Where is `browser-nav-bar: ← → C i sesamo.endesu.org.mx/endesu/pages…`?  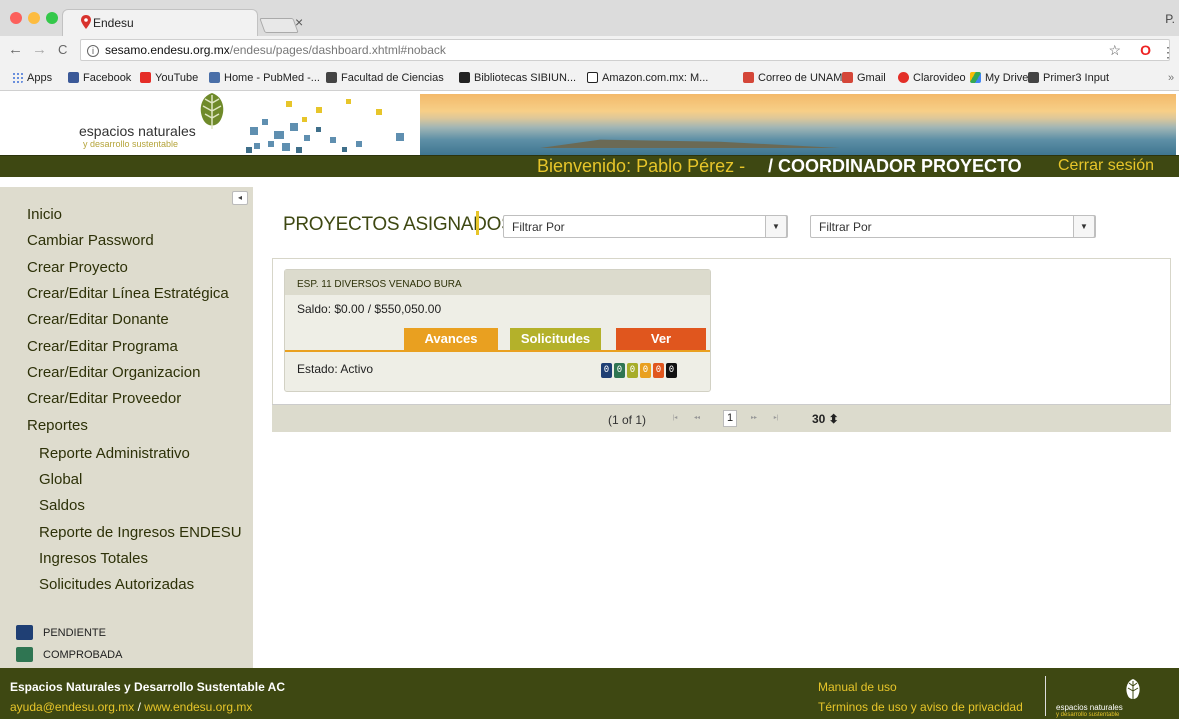
browser-nav-bar: ← → C i sesamo.endesu.org.mx/endesu/pages… is located at coordinates (589, 50).